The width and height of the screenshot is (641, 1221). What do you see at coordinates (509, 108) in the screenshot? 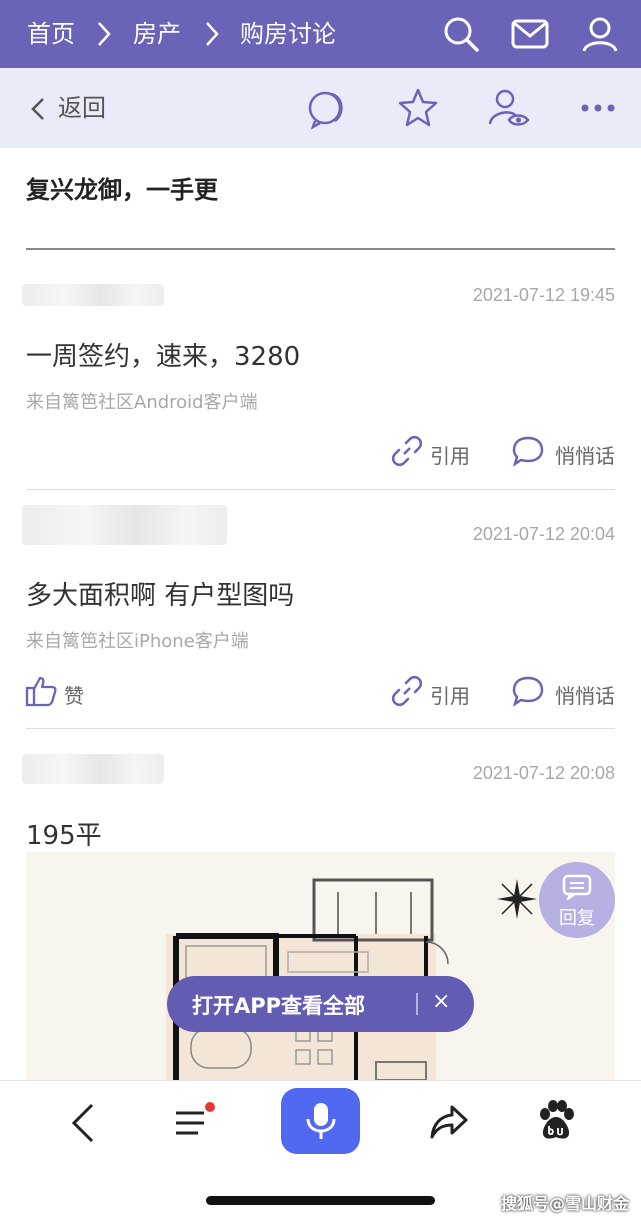
I see `follow-user-icon` at bounding box center [509, 108].